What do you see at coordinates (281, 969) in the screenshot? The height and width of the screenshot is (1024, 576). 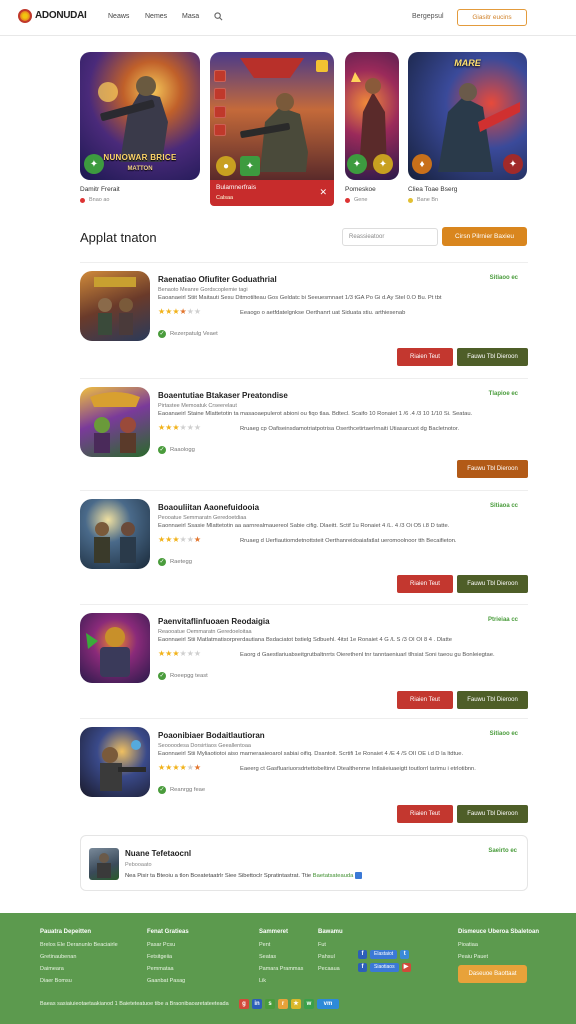 I see `footer-link: Pamara Prammas` at bounding box center [281, 969].